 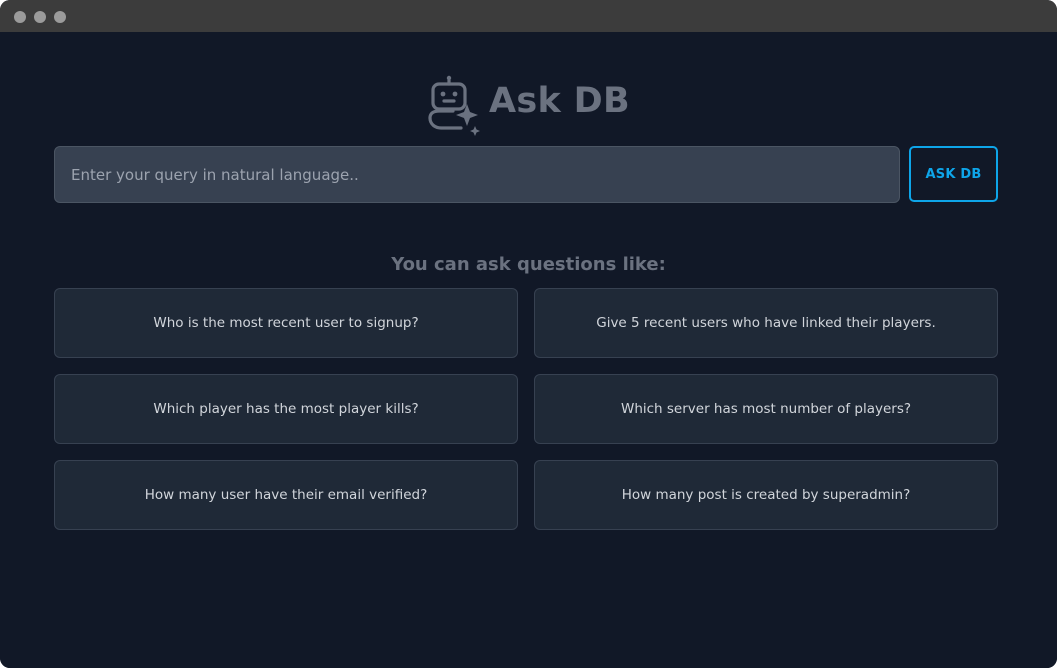 I want to click on suggestion-card: Who is the most recent user to signup?, so click(x=286, y=323).